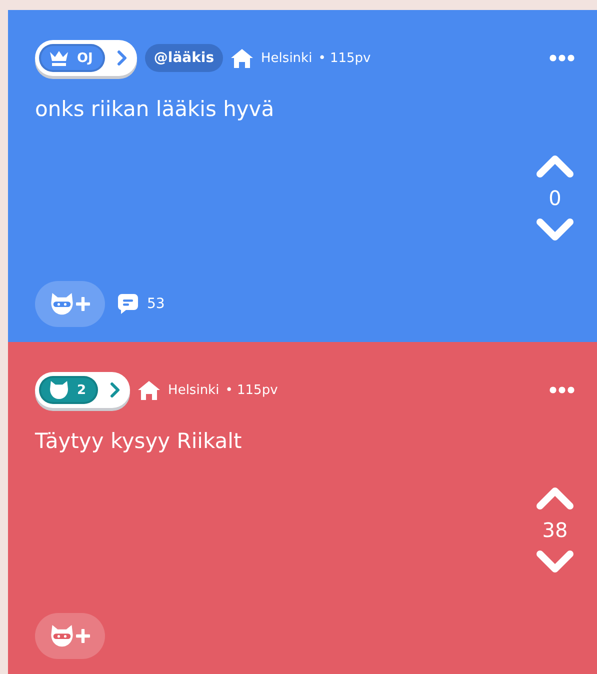 The image size is (597, 674). What do you see at coordinates (555, 198) in the screenshot?
I see `vote-count: 0` at bounding box center [555, 198].